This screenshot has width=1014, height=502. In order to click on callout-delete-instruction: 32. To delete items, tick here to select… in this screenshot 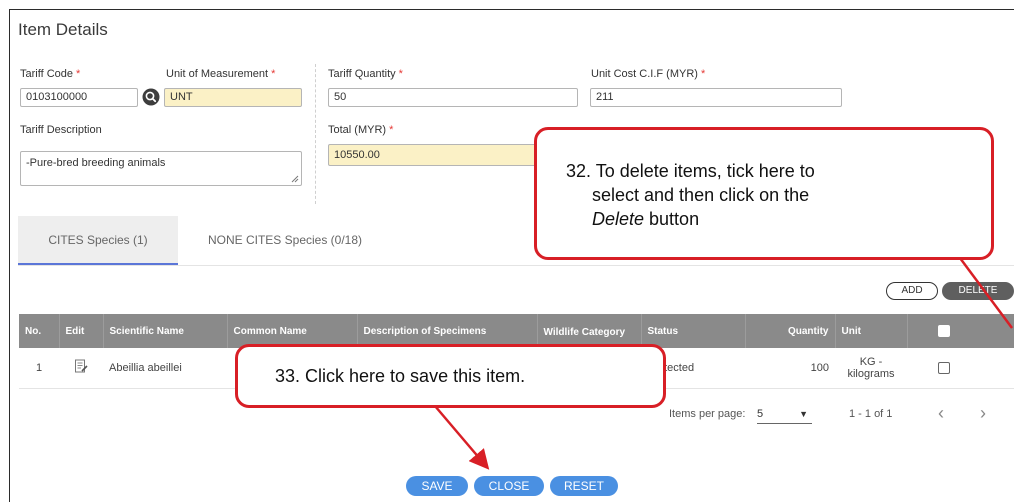, I will do `click(764, 193)`.